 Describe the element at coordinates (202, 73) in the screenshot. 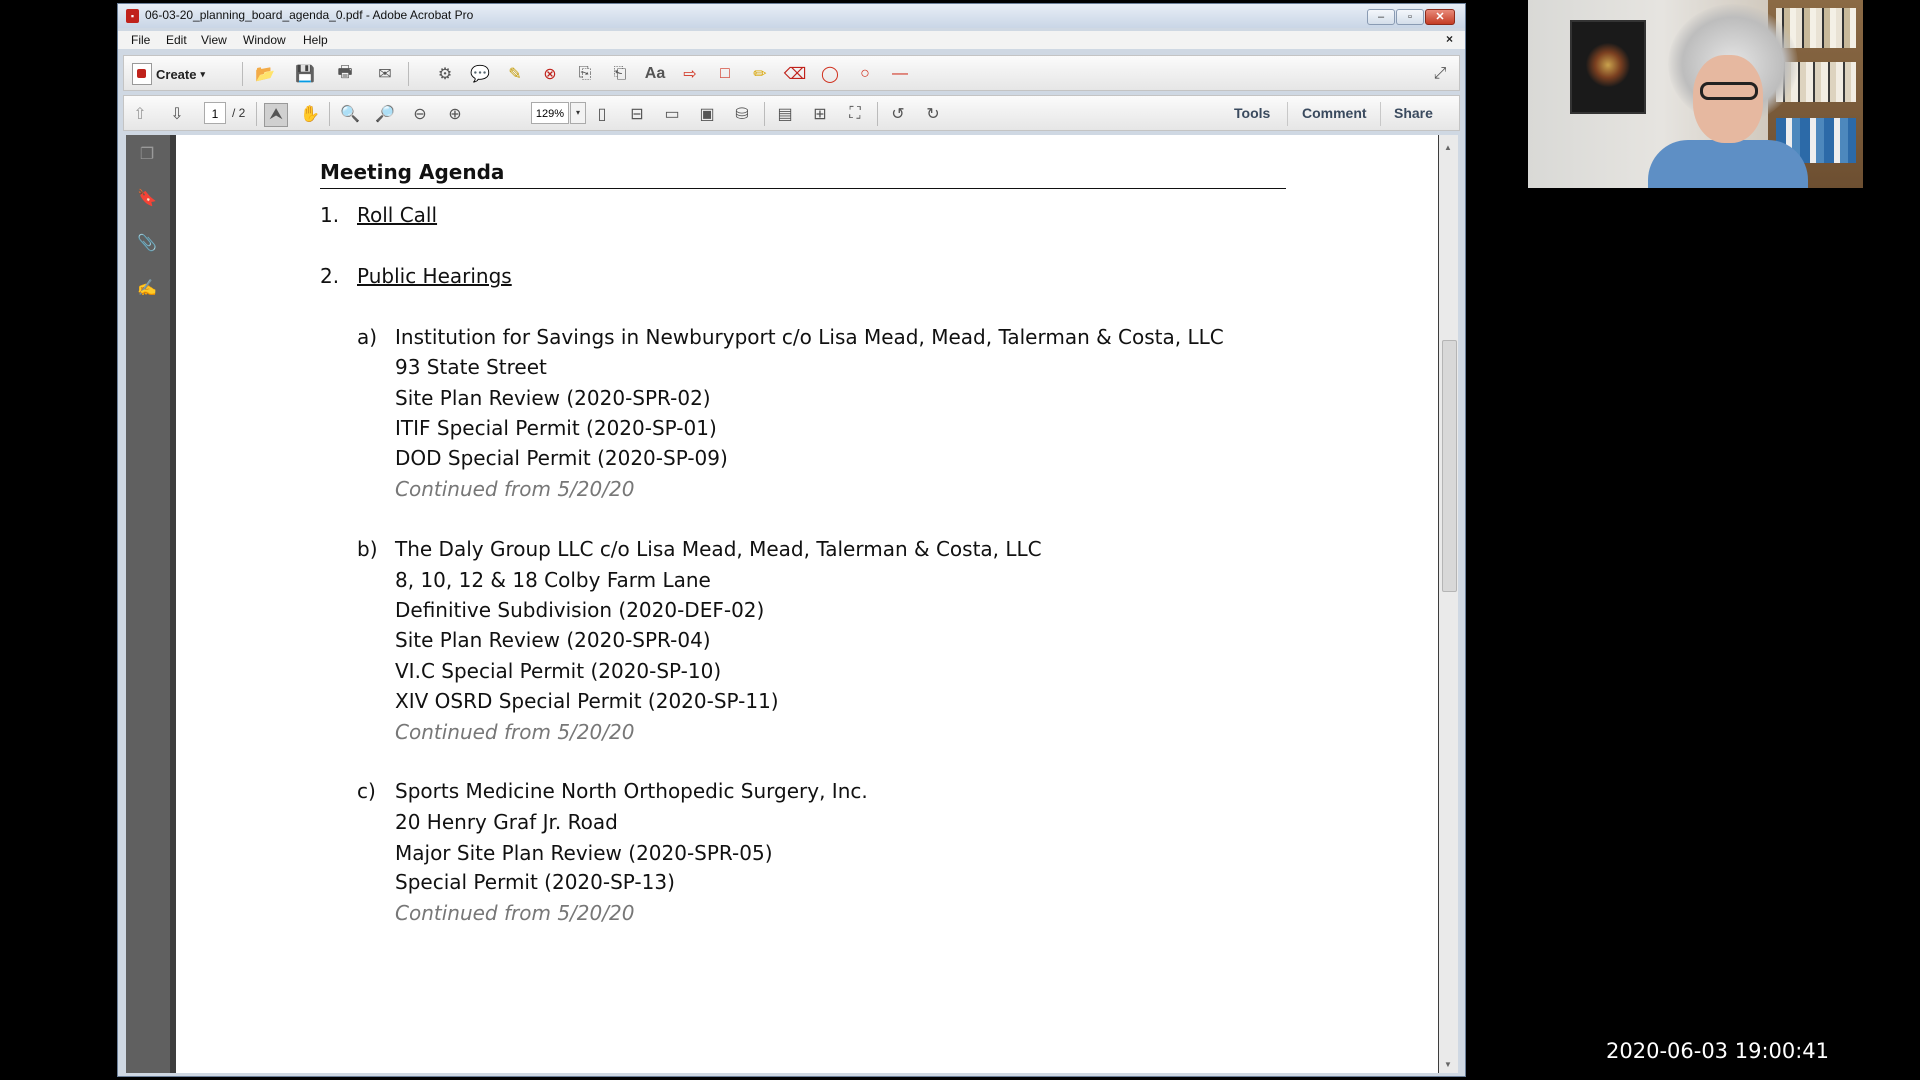

I see `chevron-down-icon: ▾` at that location.